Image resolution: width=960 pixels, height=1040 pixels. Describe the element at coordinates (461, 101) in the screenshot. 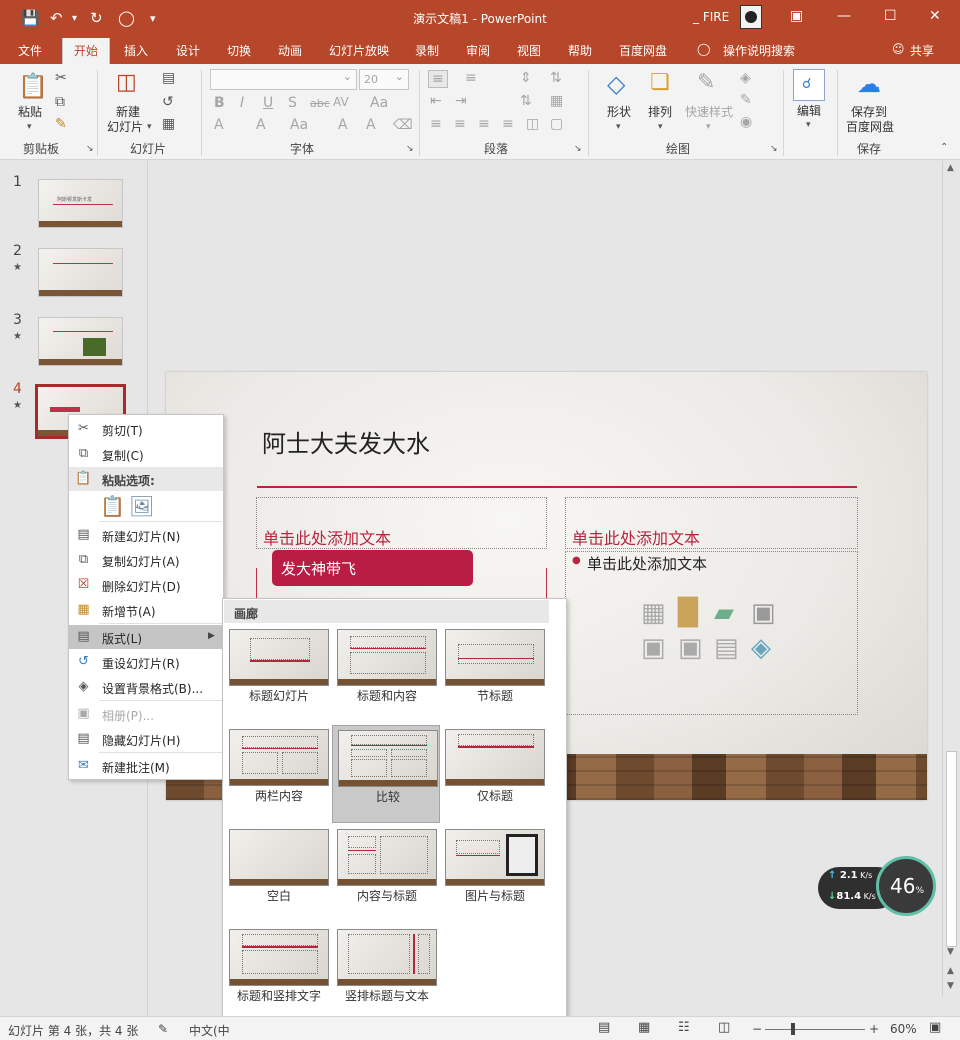

I see `increase-indent-icon: ⇥` at that location.